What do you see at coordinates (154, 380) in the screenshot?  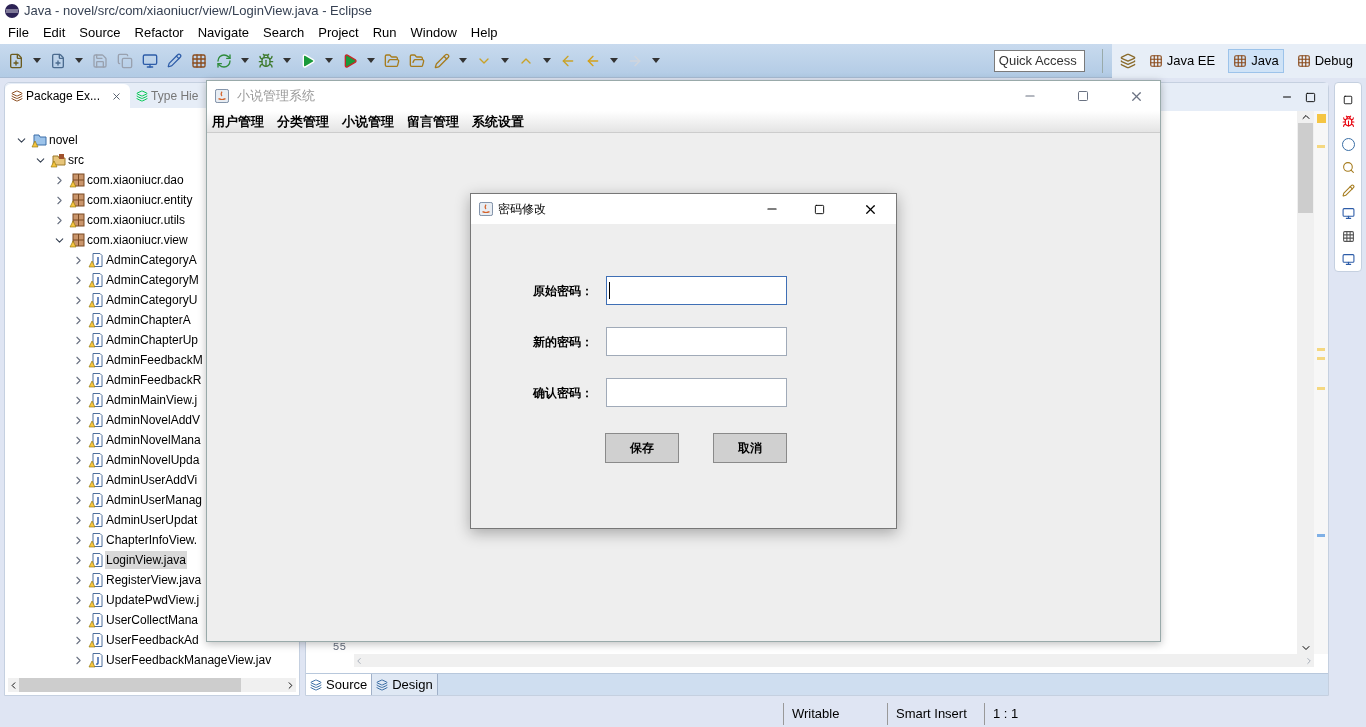 I see `tree-item: AdminFeedbackR` at bounding box center [154, 380].